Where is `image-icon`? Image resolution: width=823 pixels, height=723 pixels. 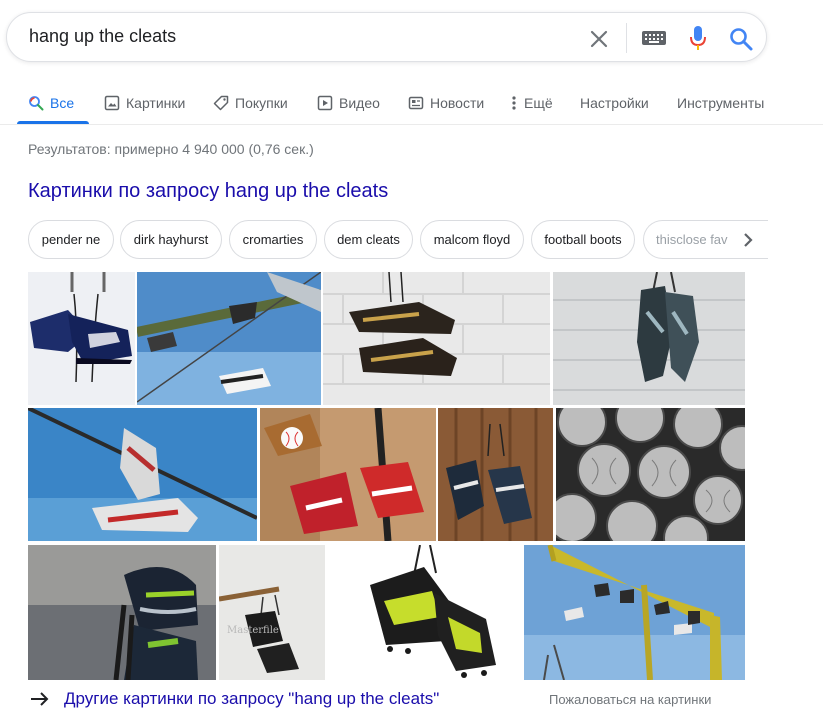
image-icon is located at coordinates (112, 103).